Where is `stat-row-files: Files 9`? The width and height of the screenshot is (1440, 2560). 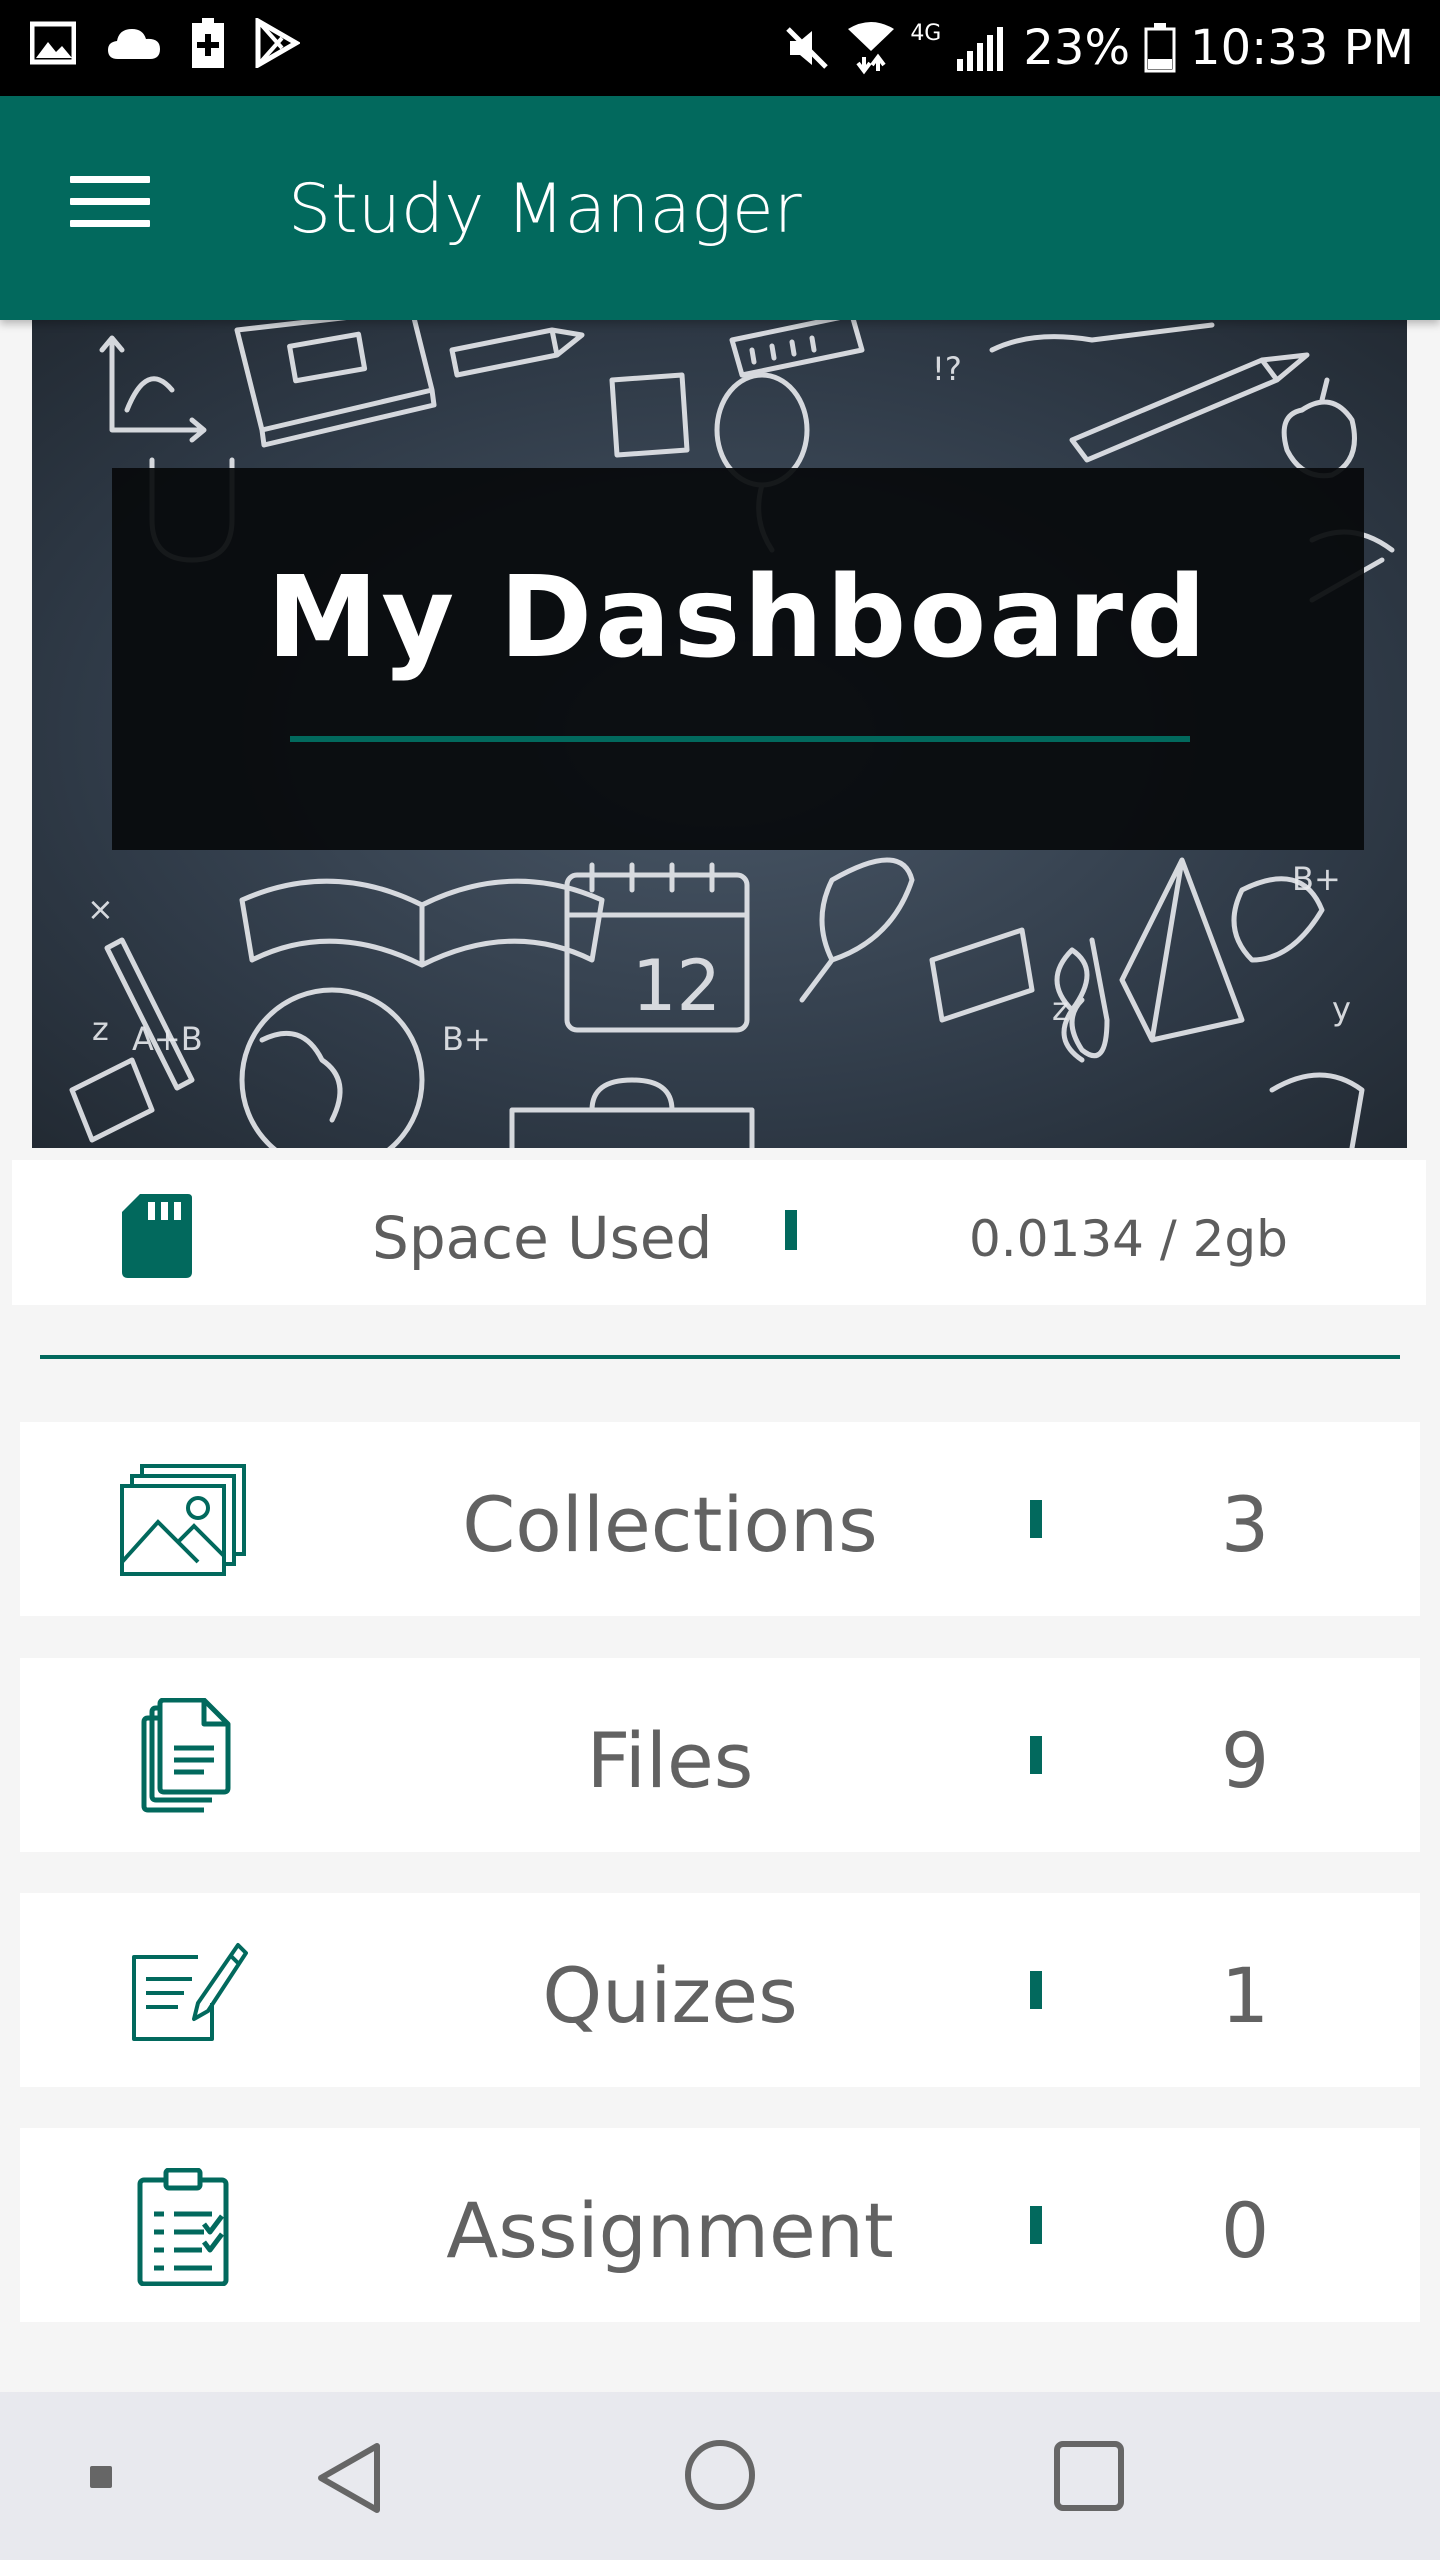 stat-row-files: Files 9 is located at coordinates (720, 1755).